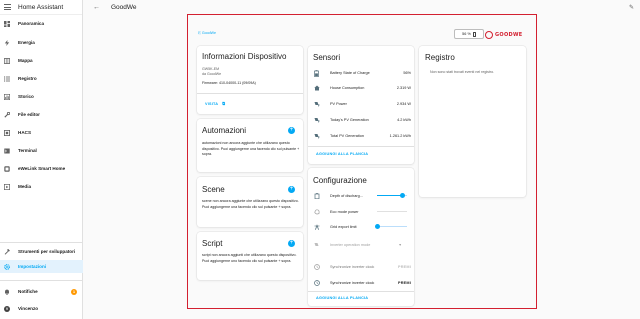  Describe the element at coordinates (404, 283) in the screenshot. I see `press-button: PREMI` at that location.